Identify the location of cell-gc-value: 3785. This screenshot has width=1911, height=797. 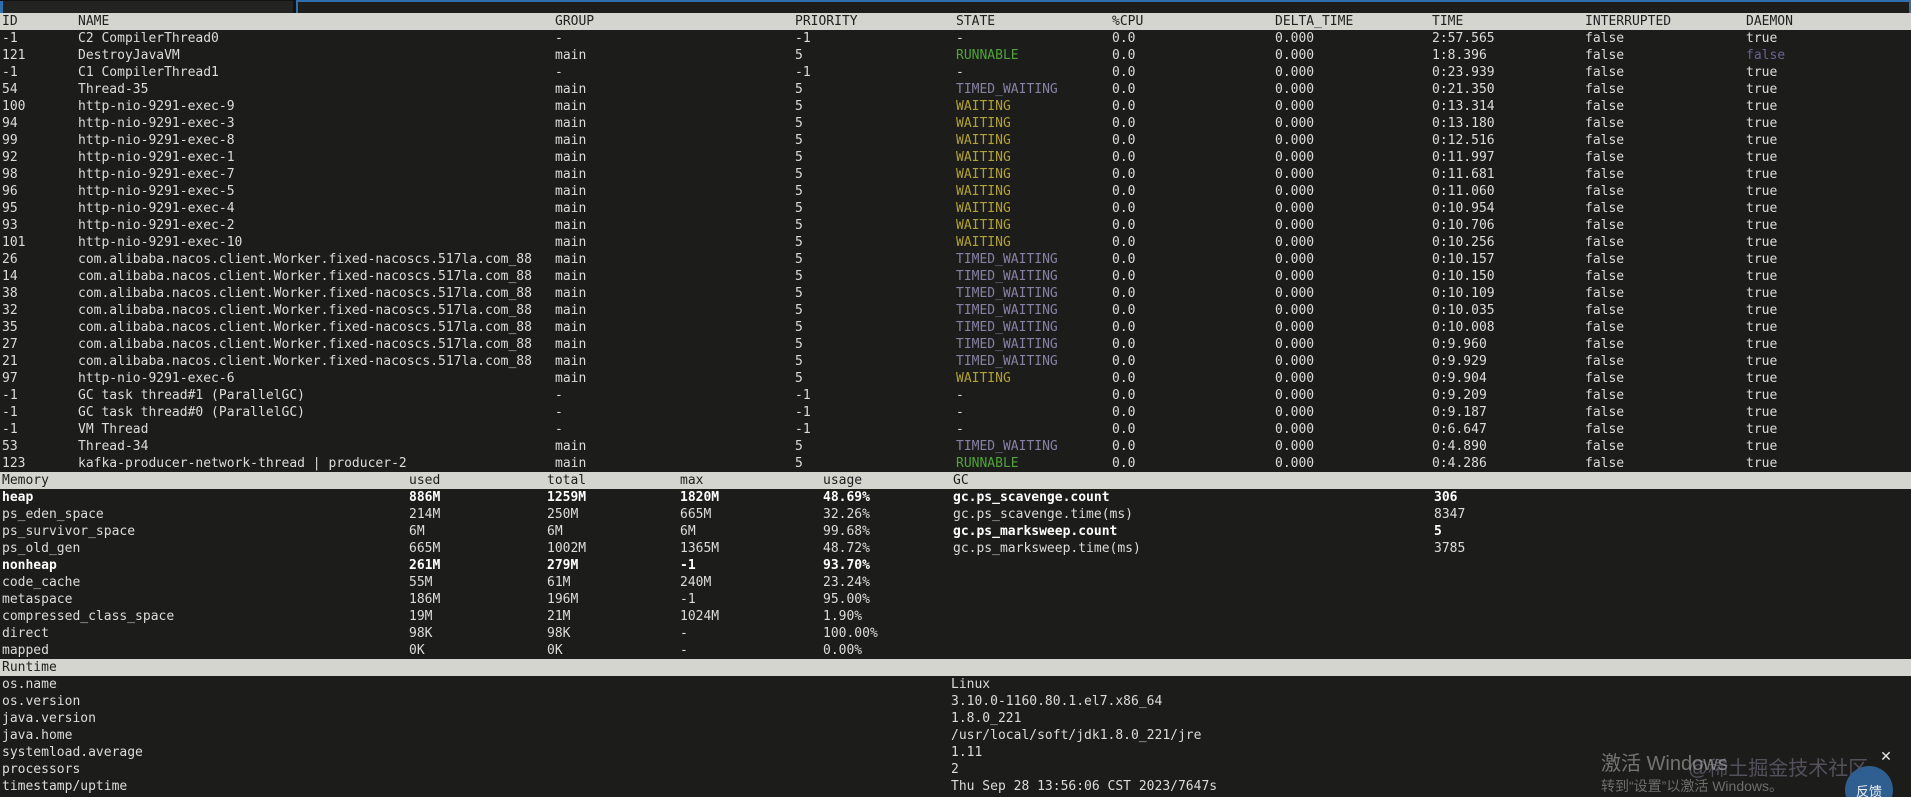
(1450, 548).